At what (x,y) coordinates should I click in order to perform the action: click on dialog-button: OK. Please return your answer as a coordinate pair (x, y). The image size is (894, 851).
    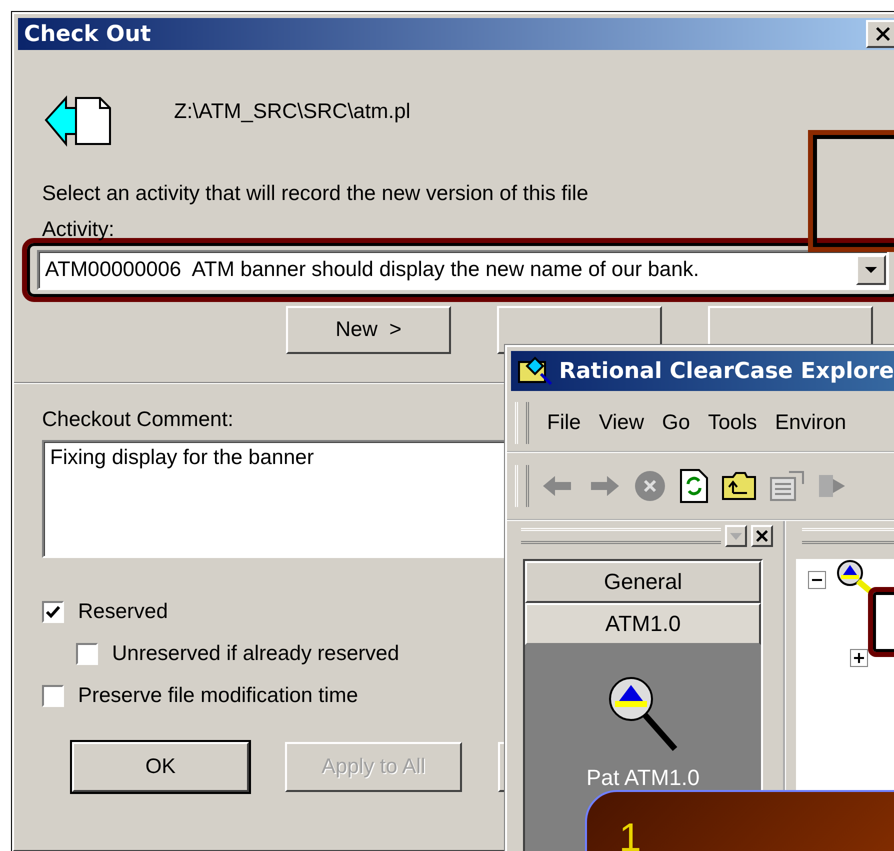
    Looking at the image, I should click on (160, 767).